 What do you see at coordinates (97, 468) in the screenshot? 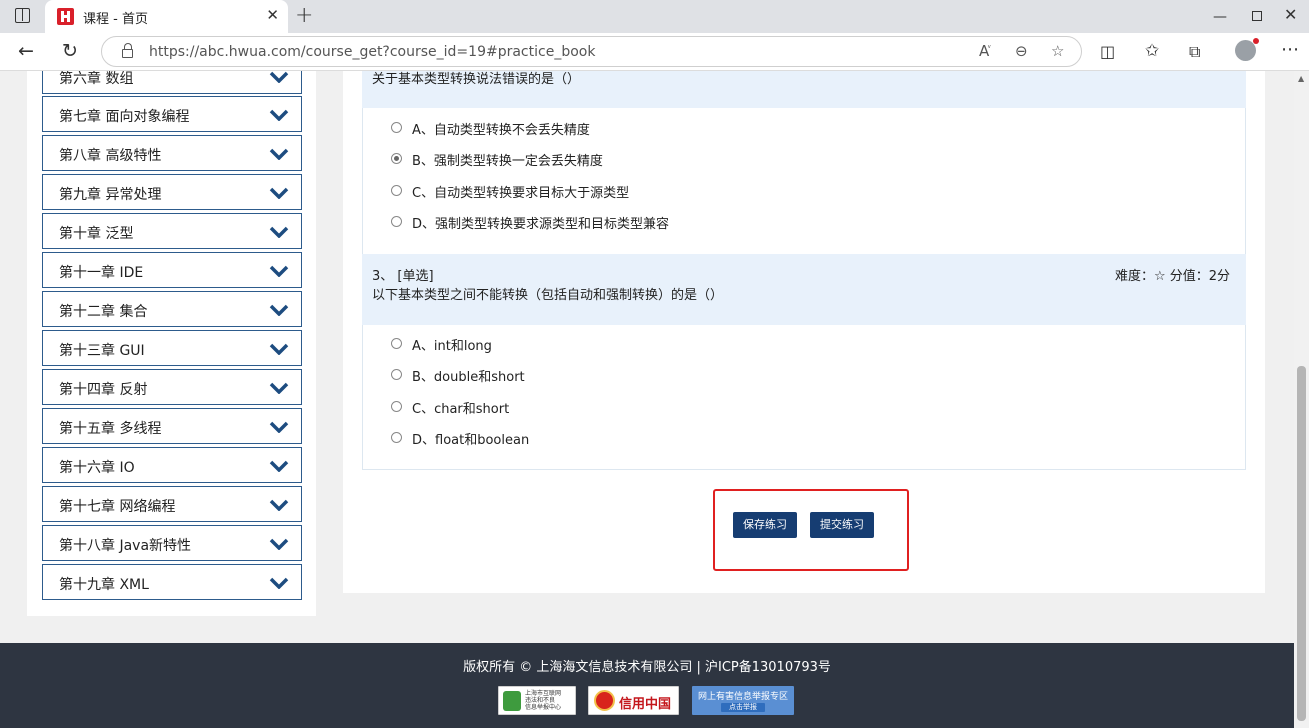
I see `chapter-label: 第十六章 IO` at bounding box center [97, 468].